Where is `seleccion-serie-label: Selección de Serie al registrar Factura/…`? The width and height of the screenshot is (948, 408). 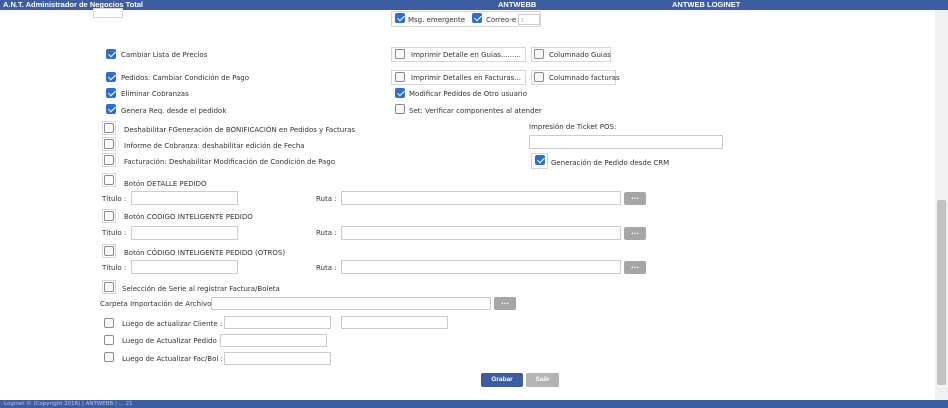 seleccion-serie-label: Selección de Serie al registrar Factura/… is located at coordinates (201, 289).